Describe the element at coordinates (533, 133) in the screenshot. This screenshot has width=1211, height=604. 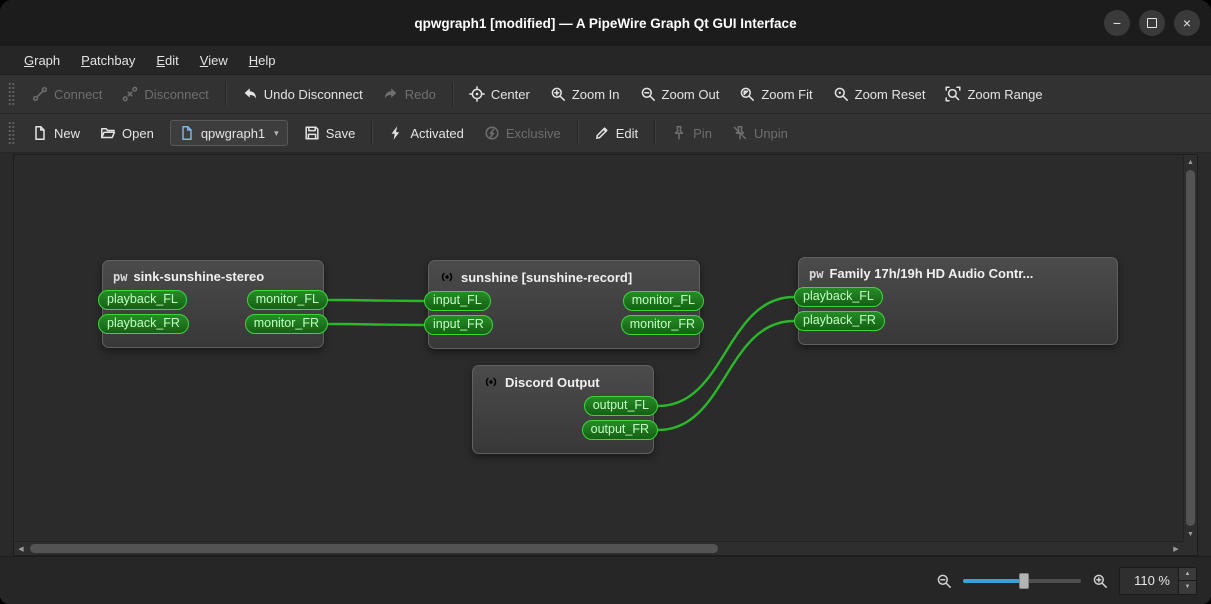
I see `toolbar-label: Exclusive` at that location.